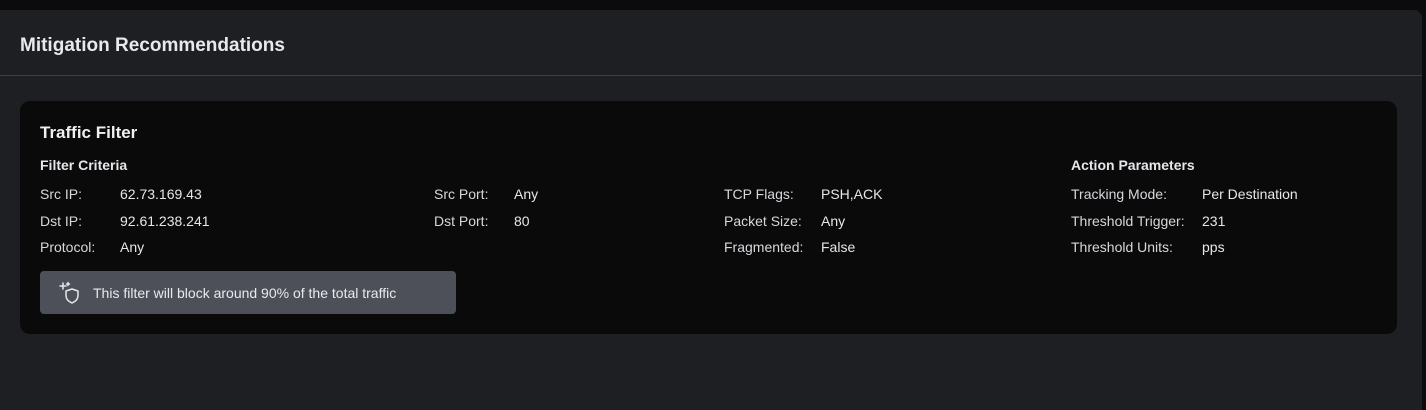 The width and height of the screenshot is (1426, 410). I want to click on tracking-mode-label: Tracking Mode:, so click(1119, 194).